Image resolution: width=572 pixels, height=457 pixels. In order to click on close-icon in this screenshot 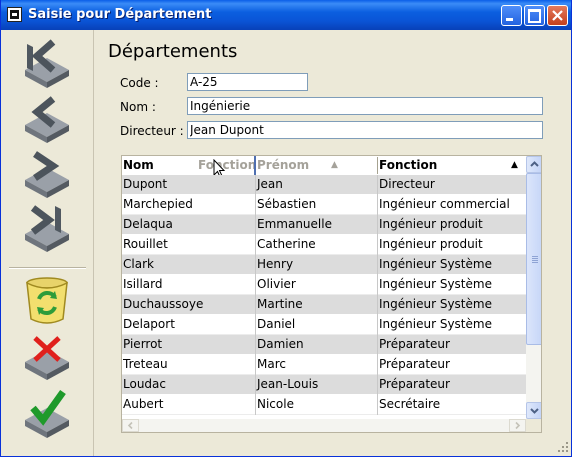, I will do `click(557, 15)`.